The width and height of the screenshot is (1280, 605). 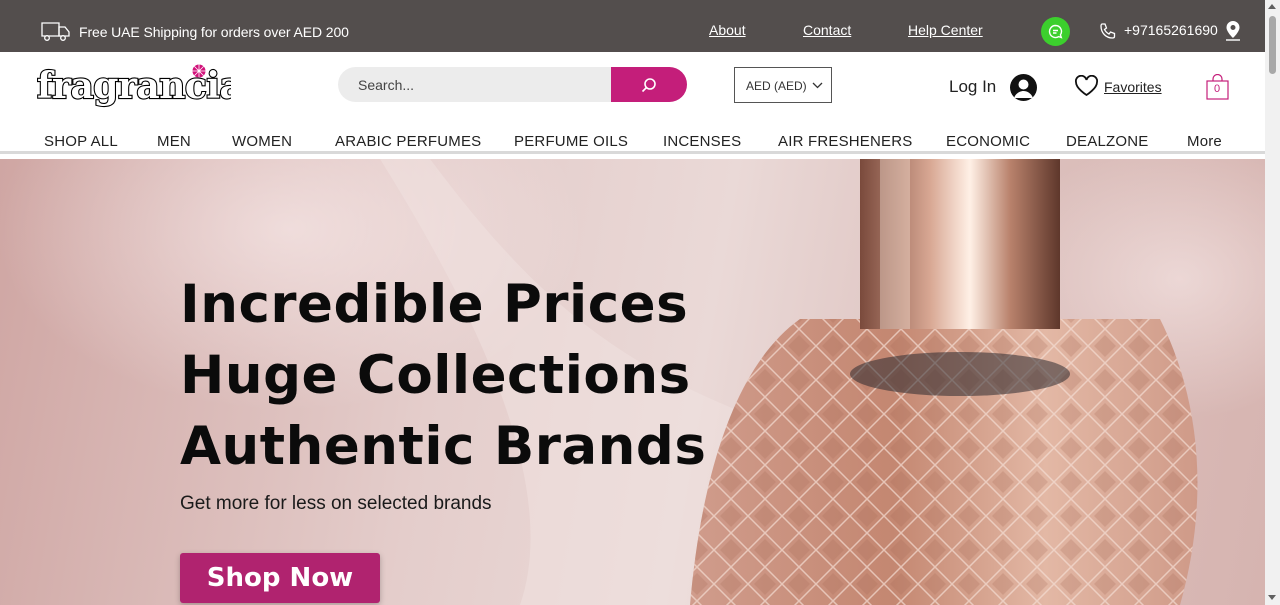 I want to click on hero-subtitle: Get more for less on selected brands, so click(x=336, y=503).